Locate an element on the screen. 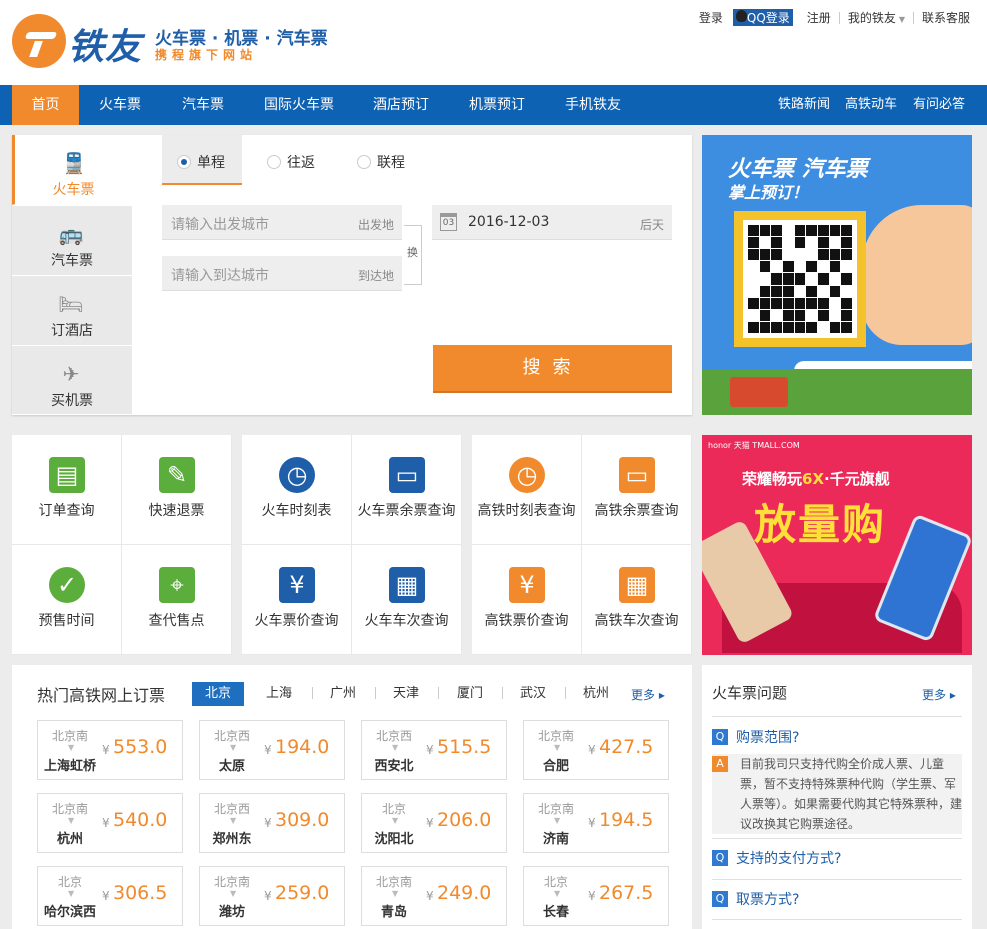  service-label: 高铁时刻表查询 is located at coordinates (526, 511).